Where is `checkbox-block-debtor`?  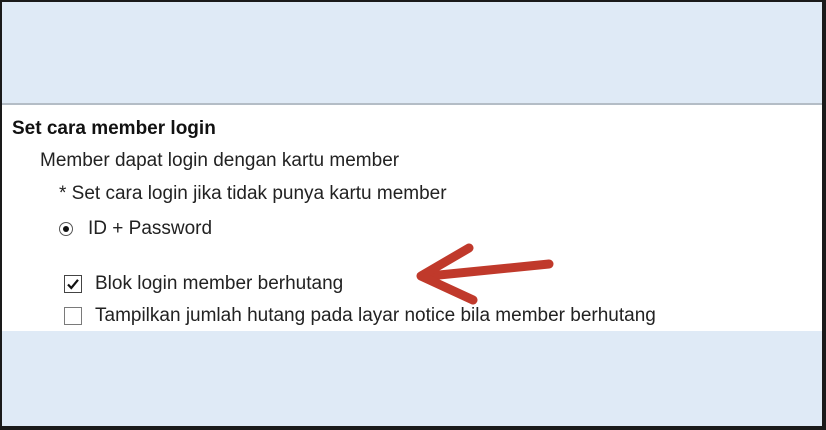 checkbox-block-debtor is located at coordinates (73, 284).